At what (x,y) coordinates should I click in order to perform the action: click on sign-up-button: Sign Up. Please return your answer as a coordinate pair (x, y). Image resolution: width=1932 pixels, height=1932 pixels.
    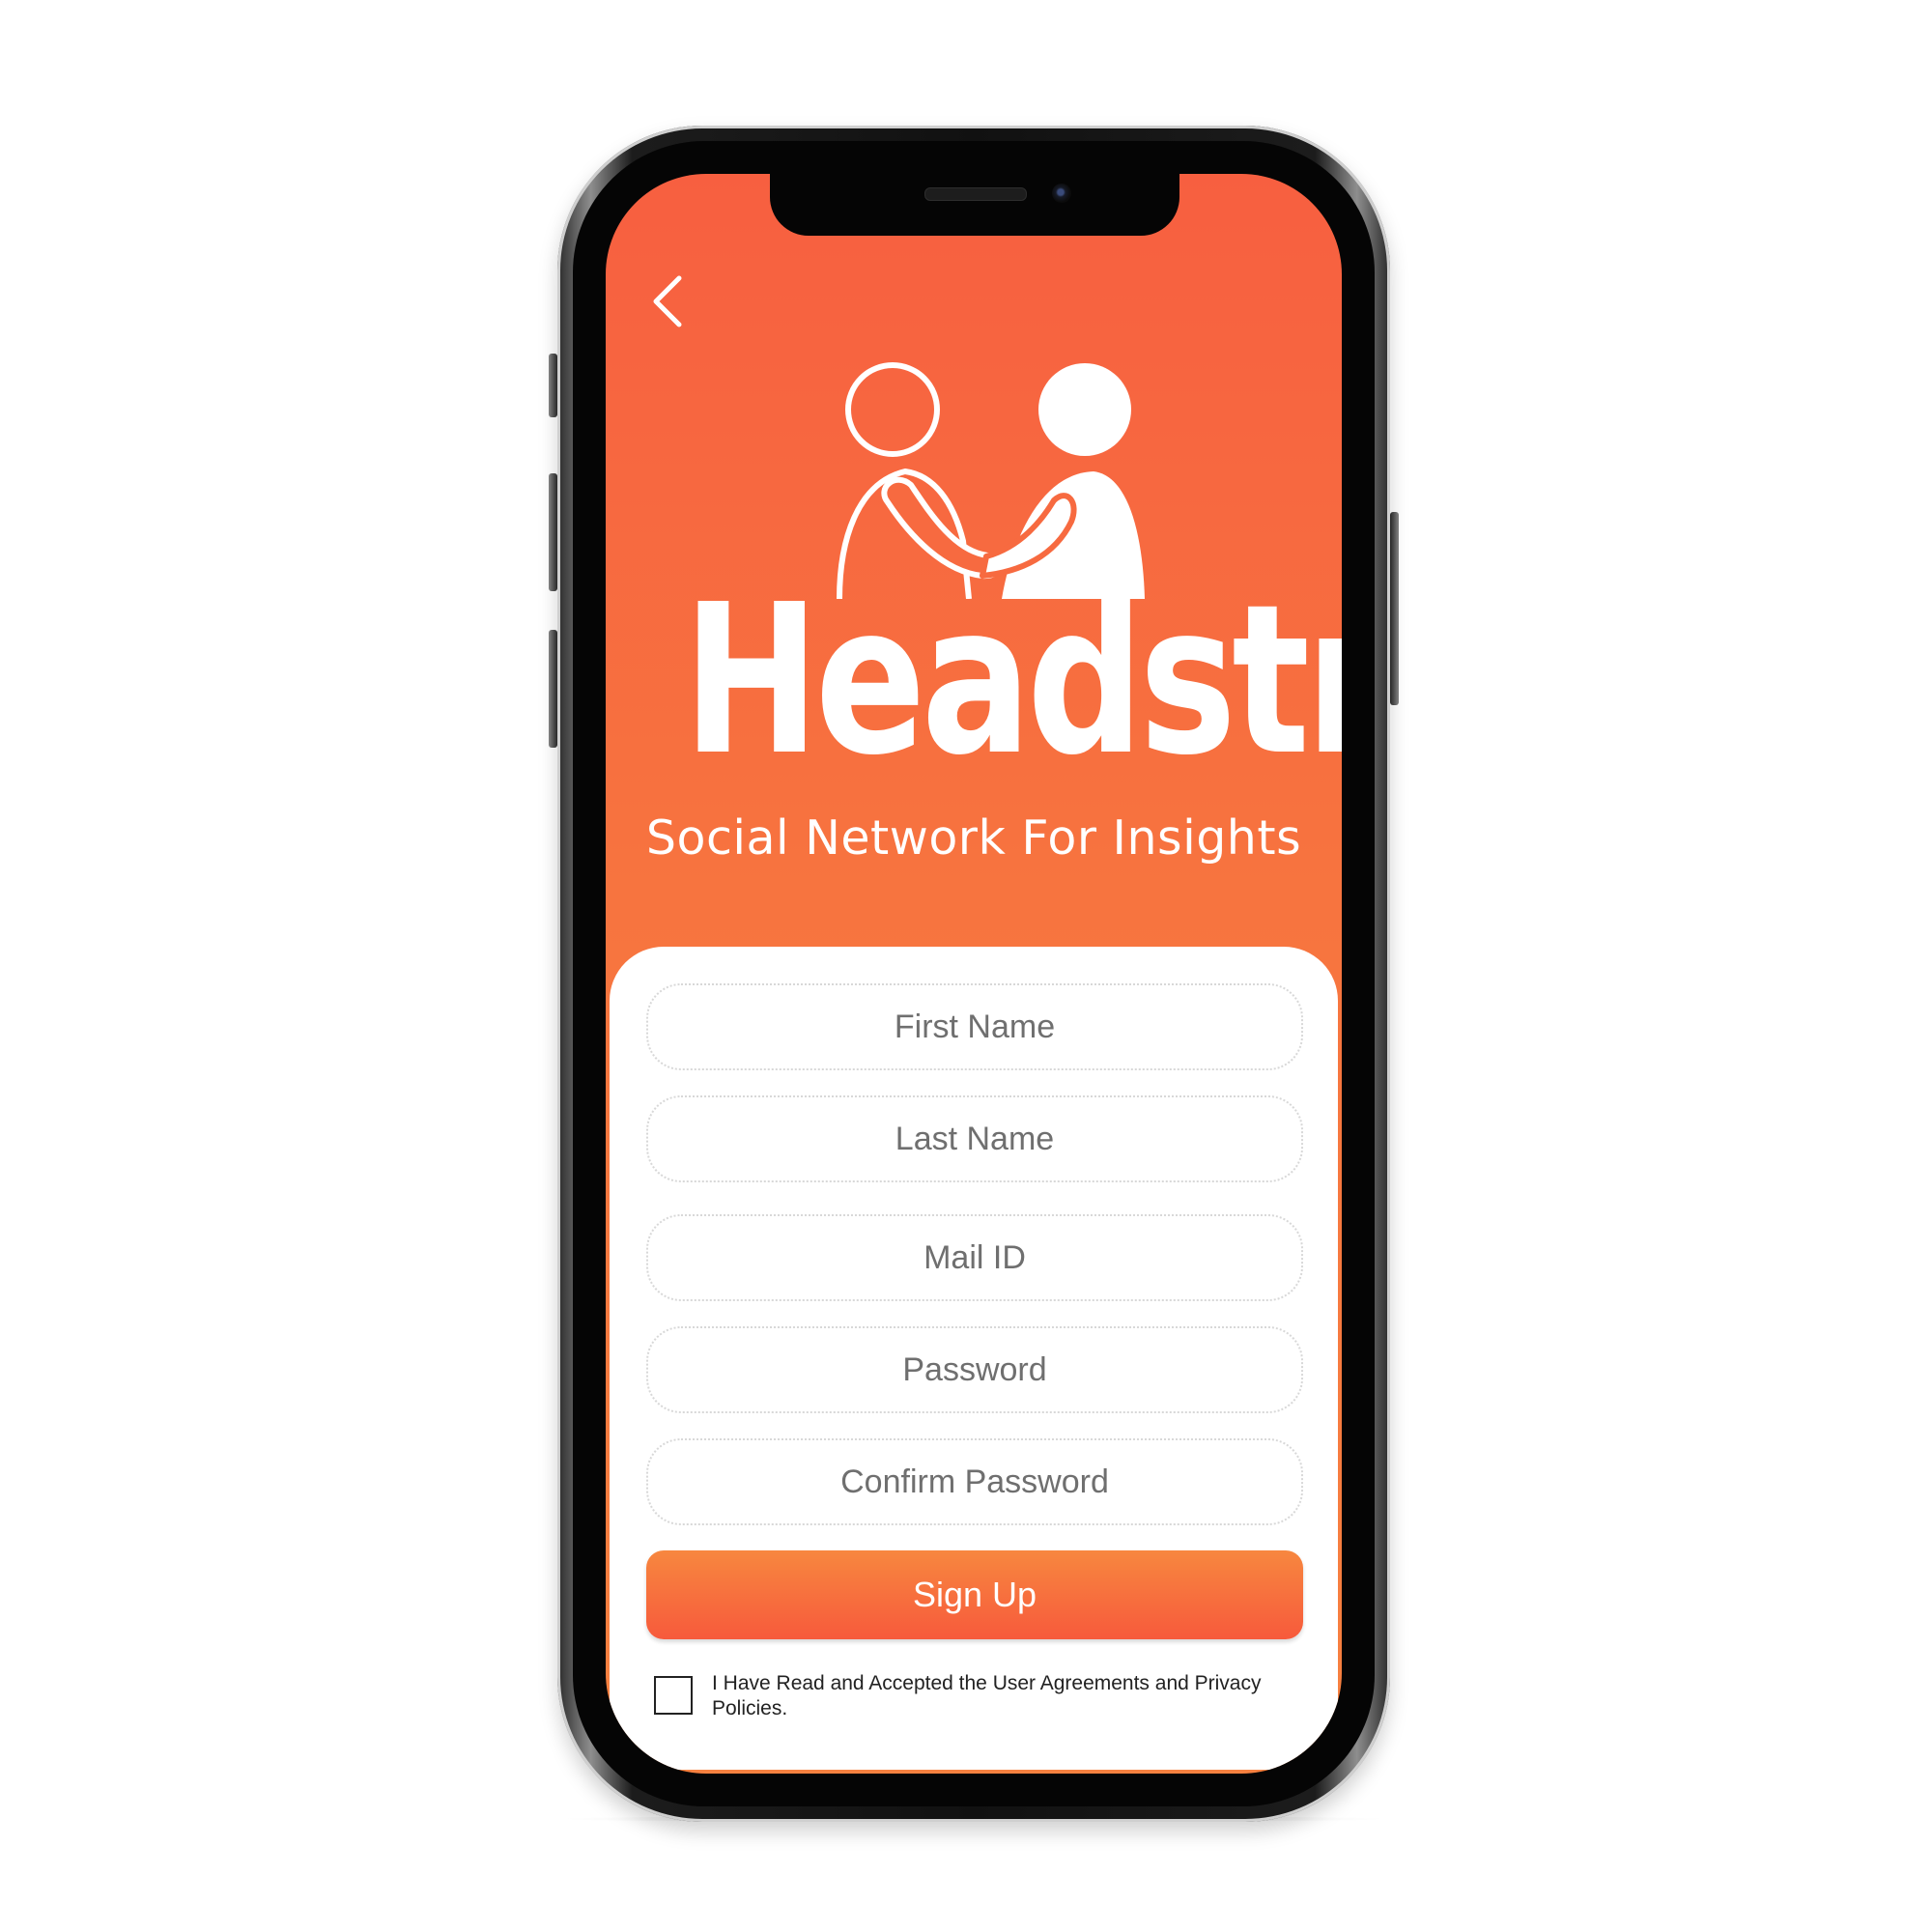
    Looking at the image, I should click on (974, 1594).